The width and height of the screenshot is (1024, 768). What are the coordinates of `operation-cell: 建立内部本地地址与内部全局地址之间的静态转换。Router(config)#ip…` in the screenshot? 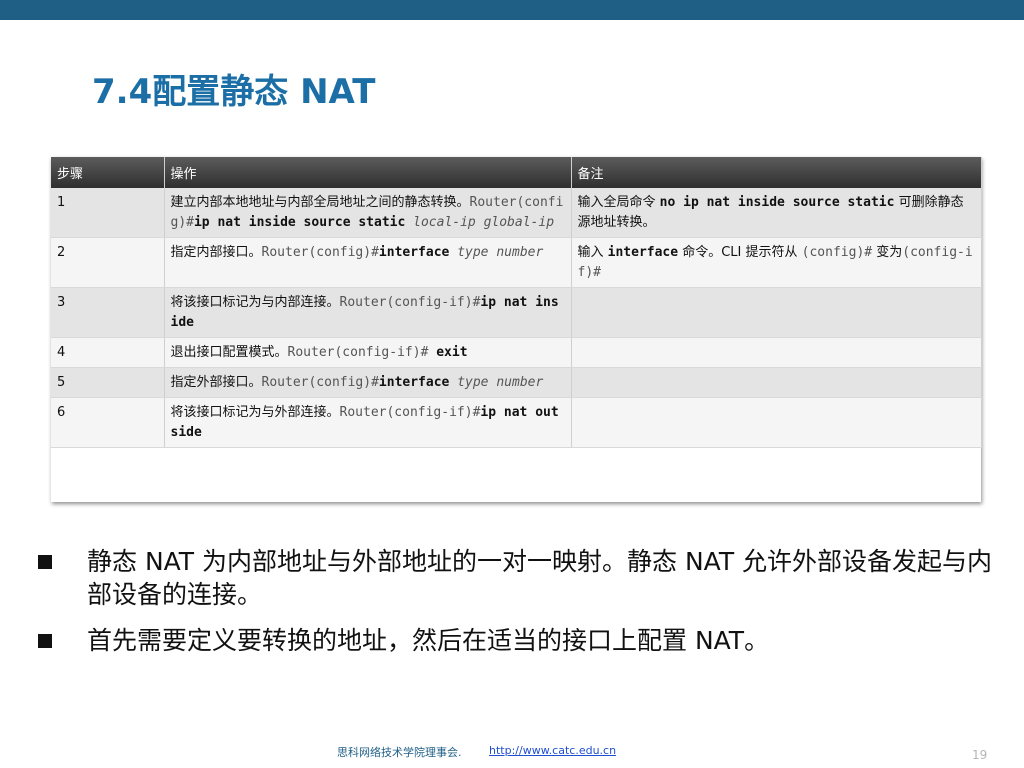 It's located at (368, 213).